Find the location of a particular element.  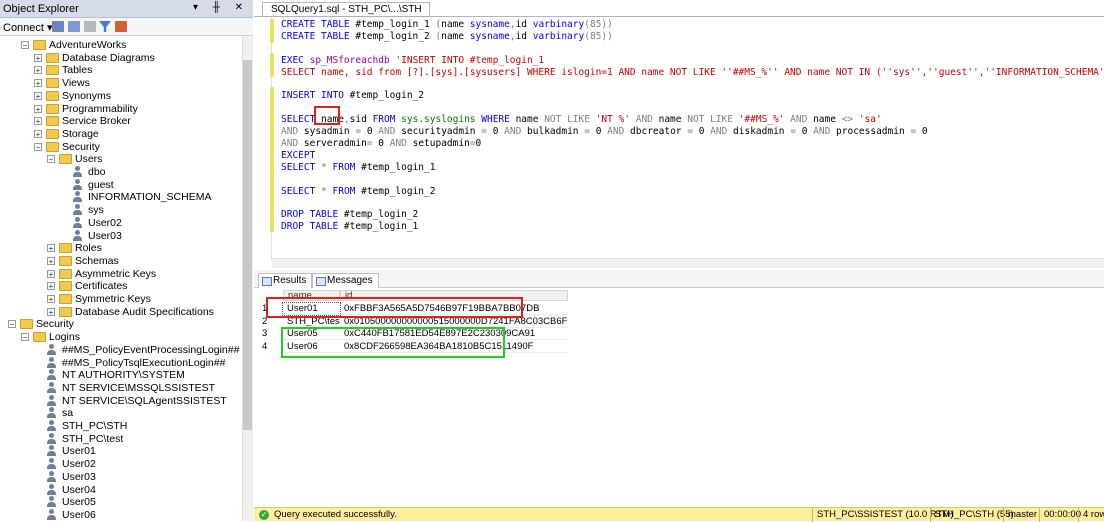

tree-node-l14: User06 is located at coordinates (120, 514).